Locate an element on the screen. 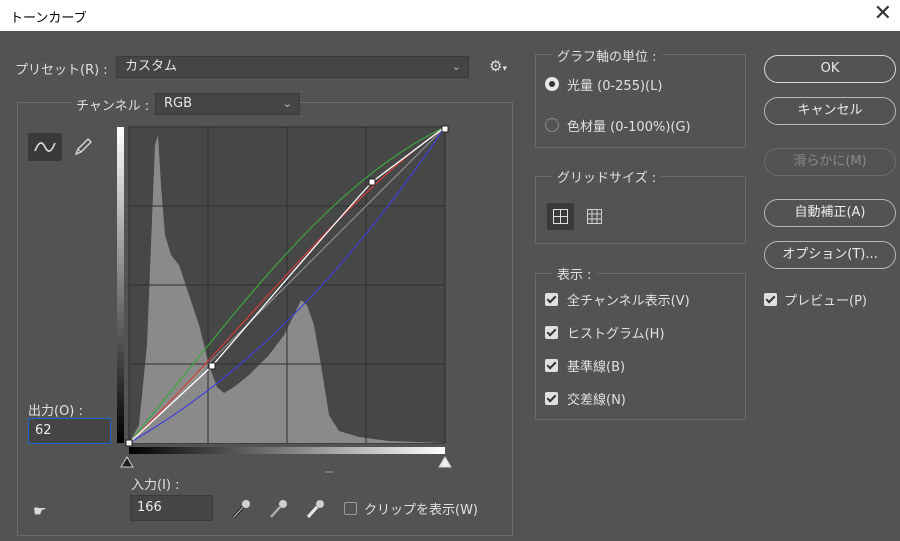 Image resolution: width=900 pixels, height=541 pixels. ok-button: OK is located at coordinates (830, 69).